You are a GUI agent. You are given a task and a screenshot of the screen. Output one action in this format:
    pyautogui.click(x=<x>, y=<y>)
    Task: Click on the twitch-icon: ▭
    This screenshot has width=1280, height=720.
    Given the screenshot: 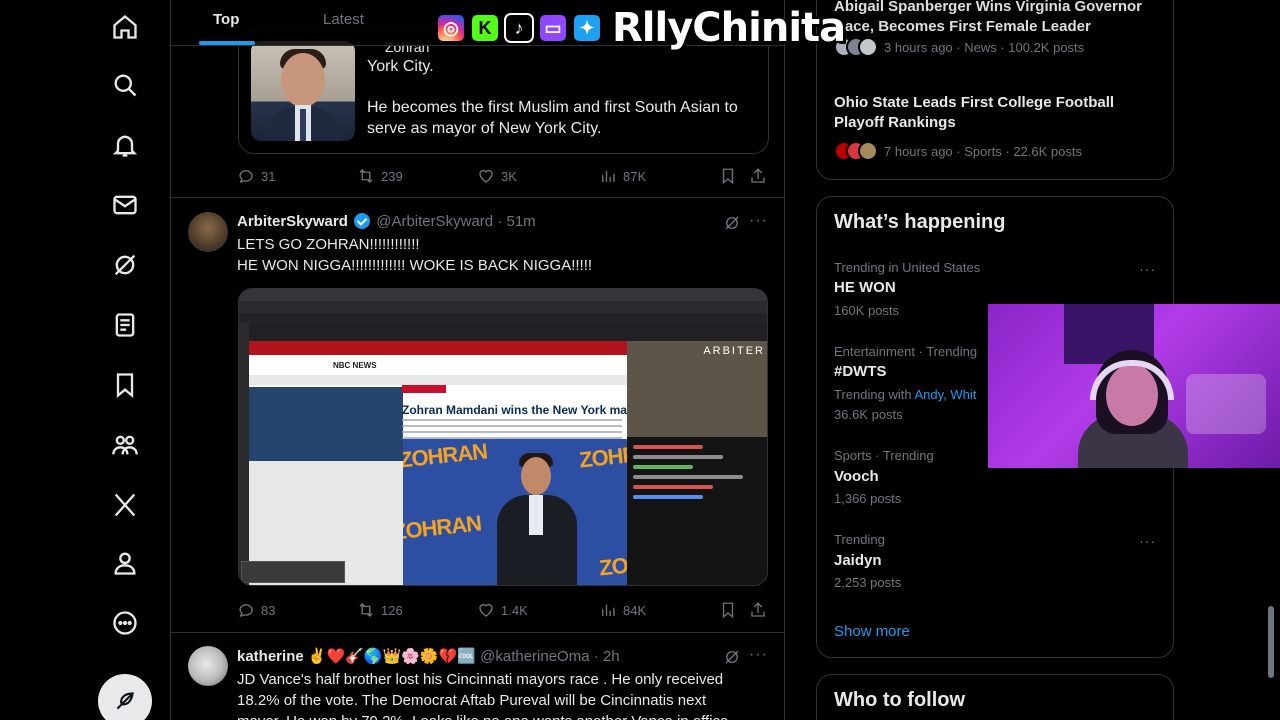 What is the action you would take?
    pyautogui.click(x=553, y=28)
    